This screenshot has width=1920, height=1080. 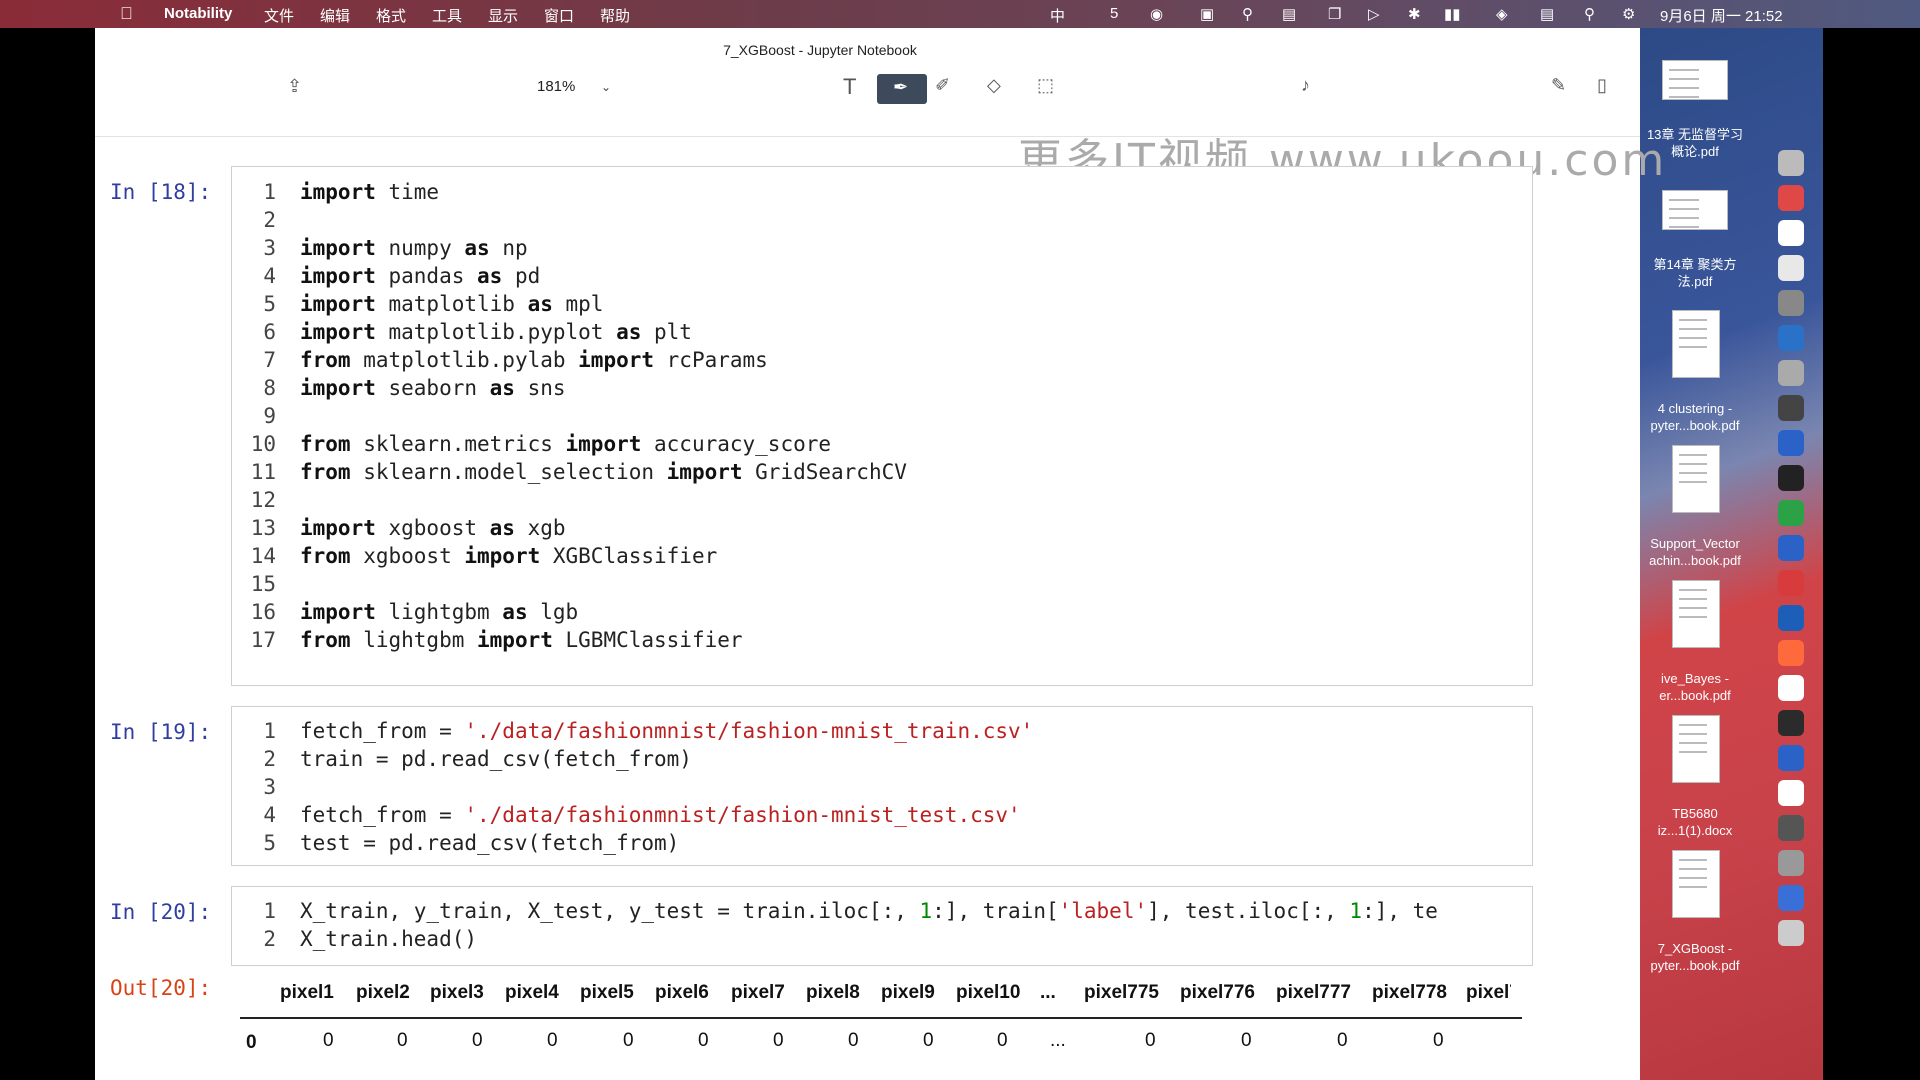 What do you see at coordinates (576, 584) in the screenshot?
I see `code-line: 15` at bounding box center [576, 584].